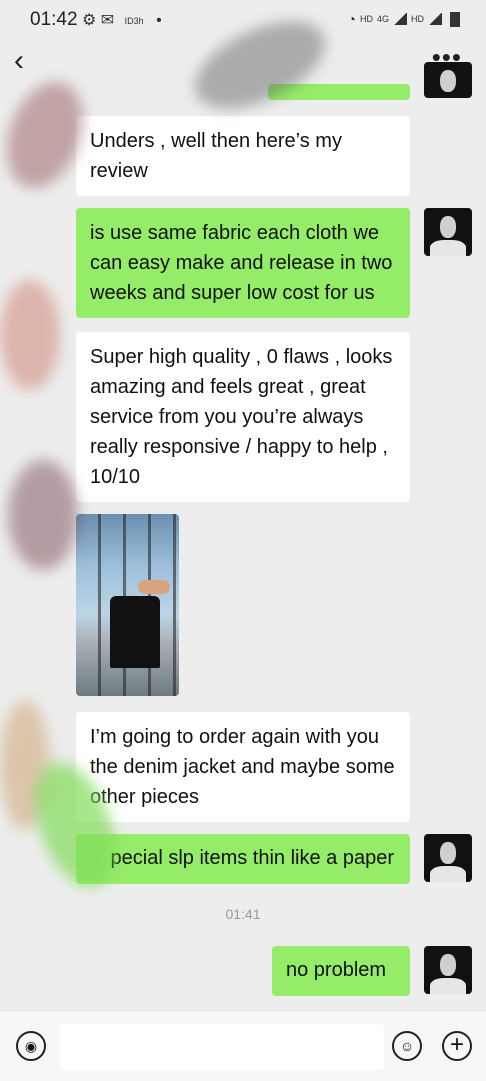 The image size is (486, 1081). Describe the element at coordinates (455, 19) in the screenshot. I see `battery-icon` at that location.